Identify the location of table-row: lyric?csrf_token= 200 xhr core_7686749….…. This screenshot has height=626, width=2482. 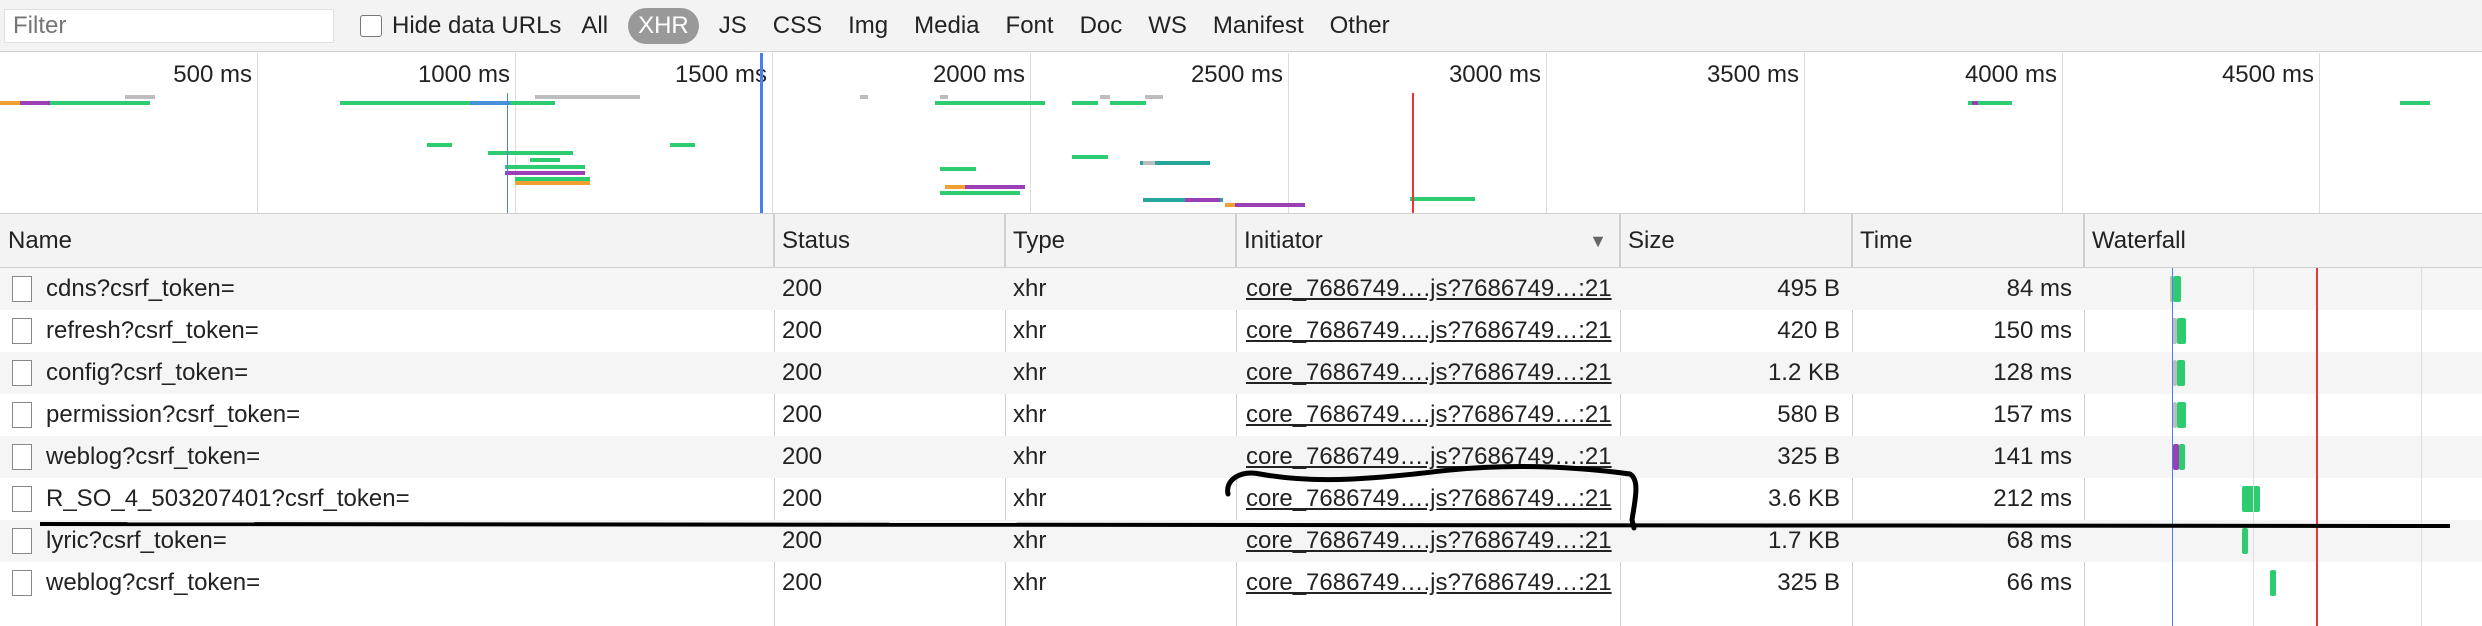
(1241, 541).